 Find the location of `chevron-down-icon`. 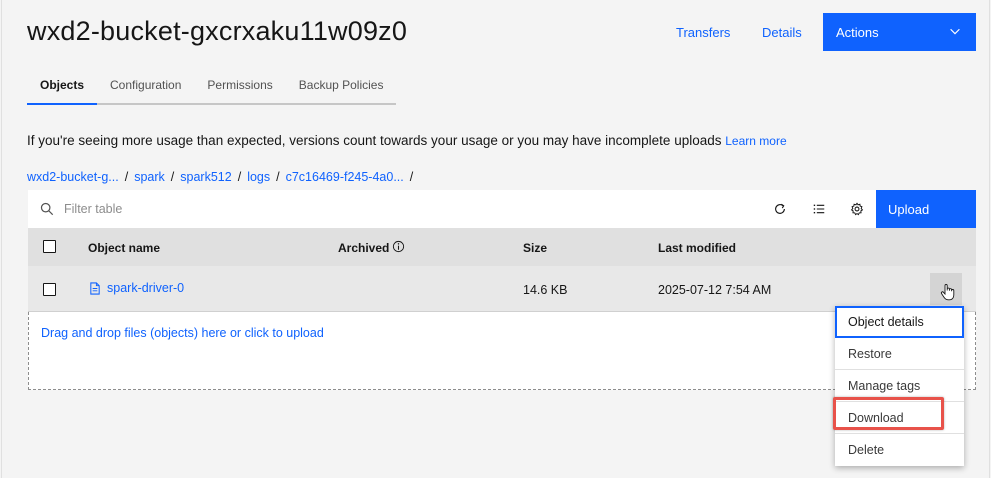

chevron-down-icon is located at coordinates (955, 31).